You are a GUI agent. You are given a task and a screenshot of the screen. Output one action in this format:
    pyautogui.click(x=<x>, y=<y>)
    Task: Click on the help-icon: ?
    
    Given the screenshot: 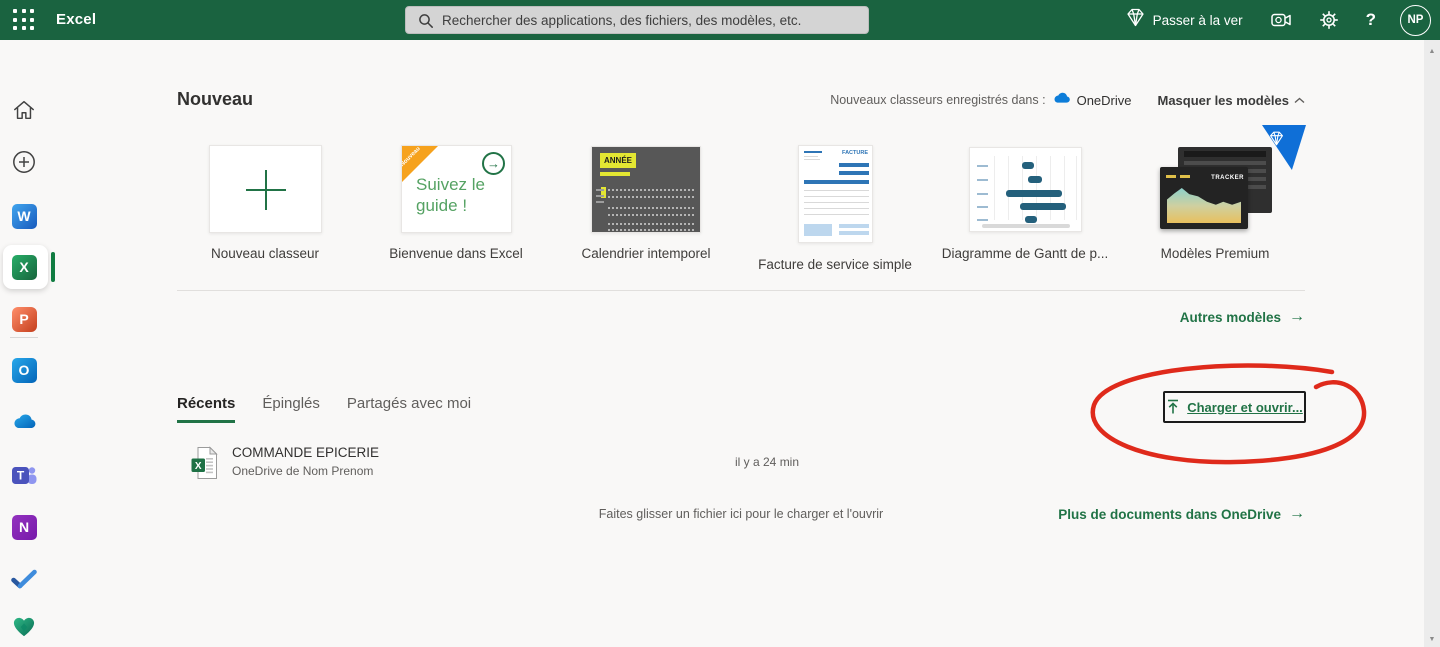 What is the action you would take?
    pyautogui.click(x=1371, y=20)
    